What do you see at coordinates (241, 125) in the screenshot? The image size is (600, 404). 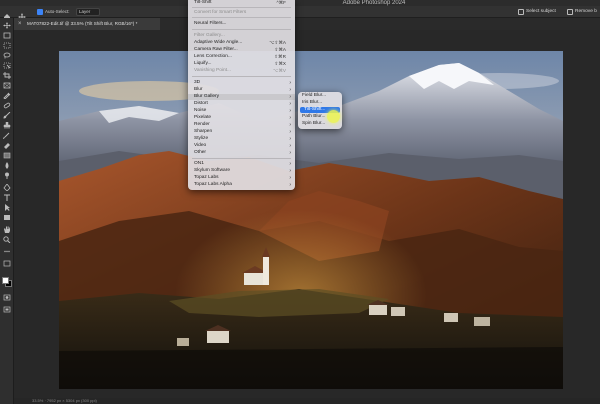 I see `menu-item-render: Render ›` at bounding box center [241, 125].